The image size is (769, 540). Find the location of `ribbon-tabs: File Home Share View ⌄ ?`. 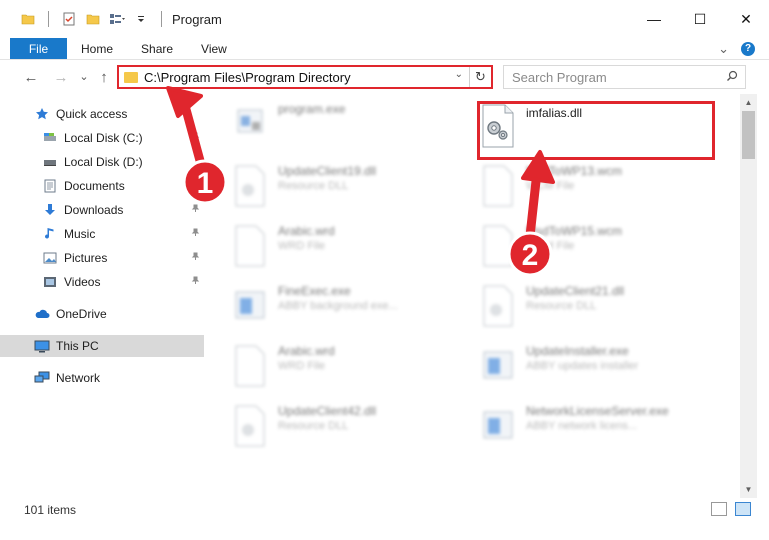

ribbon-tabs: File Home Share View ⌄ ? is located at coordinates (384, 49).